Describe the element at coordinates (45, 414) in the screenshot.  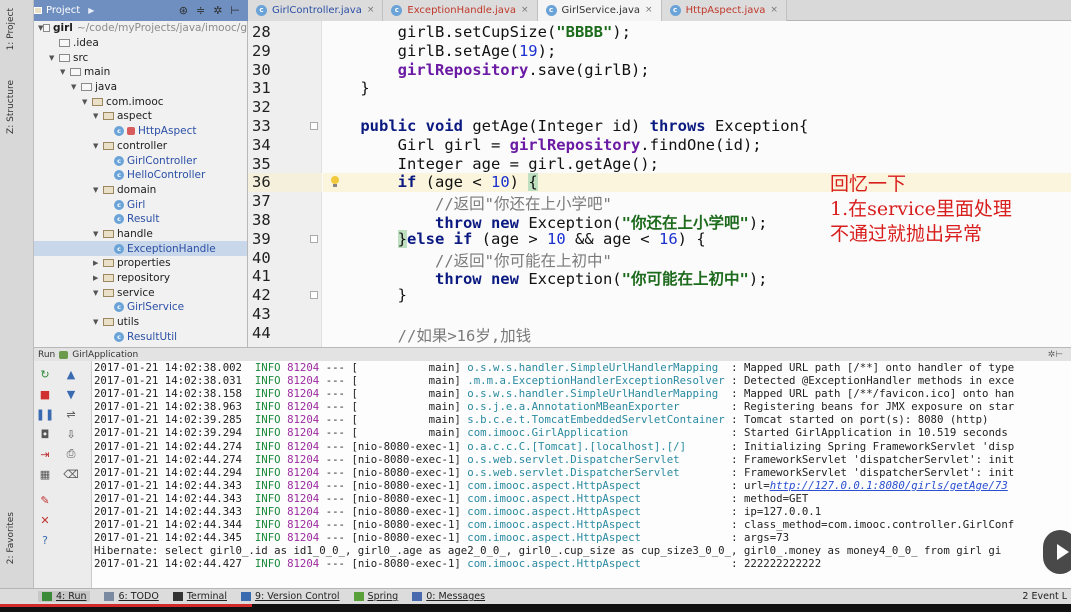
I see `pause-icon: ❚❚` at that location.